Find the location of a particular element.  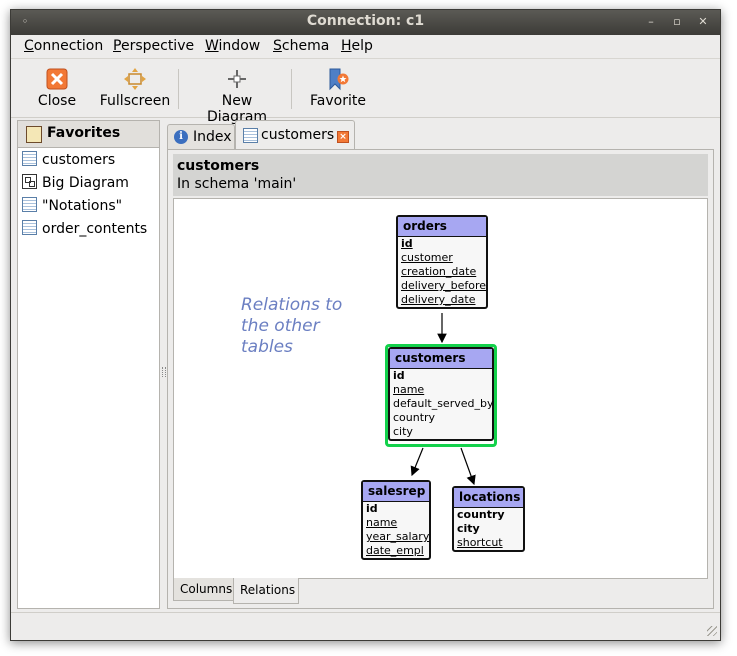

title-bar: ◦ Connection: c1 – ▫ ✕ is located at coordinates (365, 22).